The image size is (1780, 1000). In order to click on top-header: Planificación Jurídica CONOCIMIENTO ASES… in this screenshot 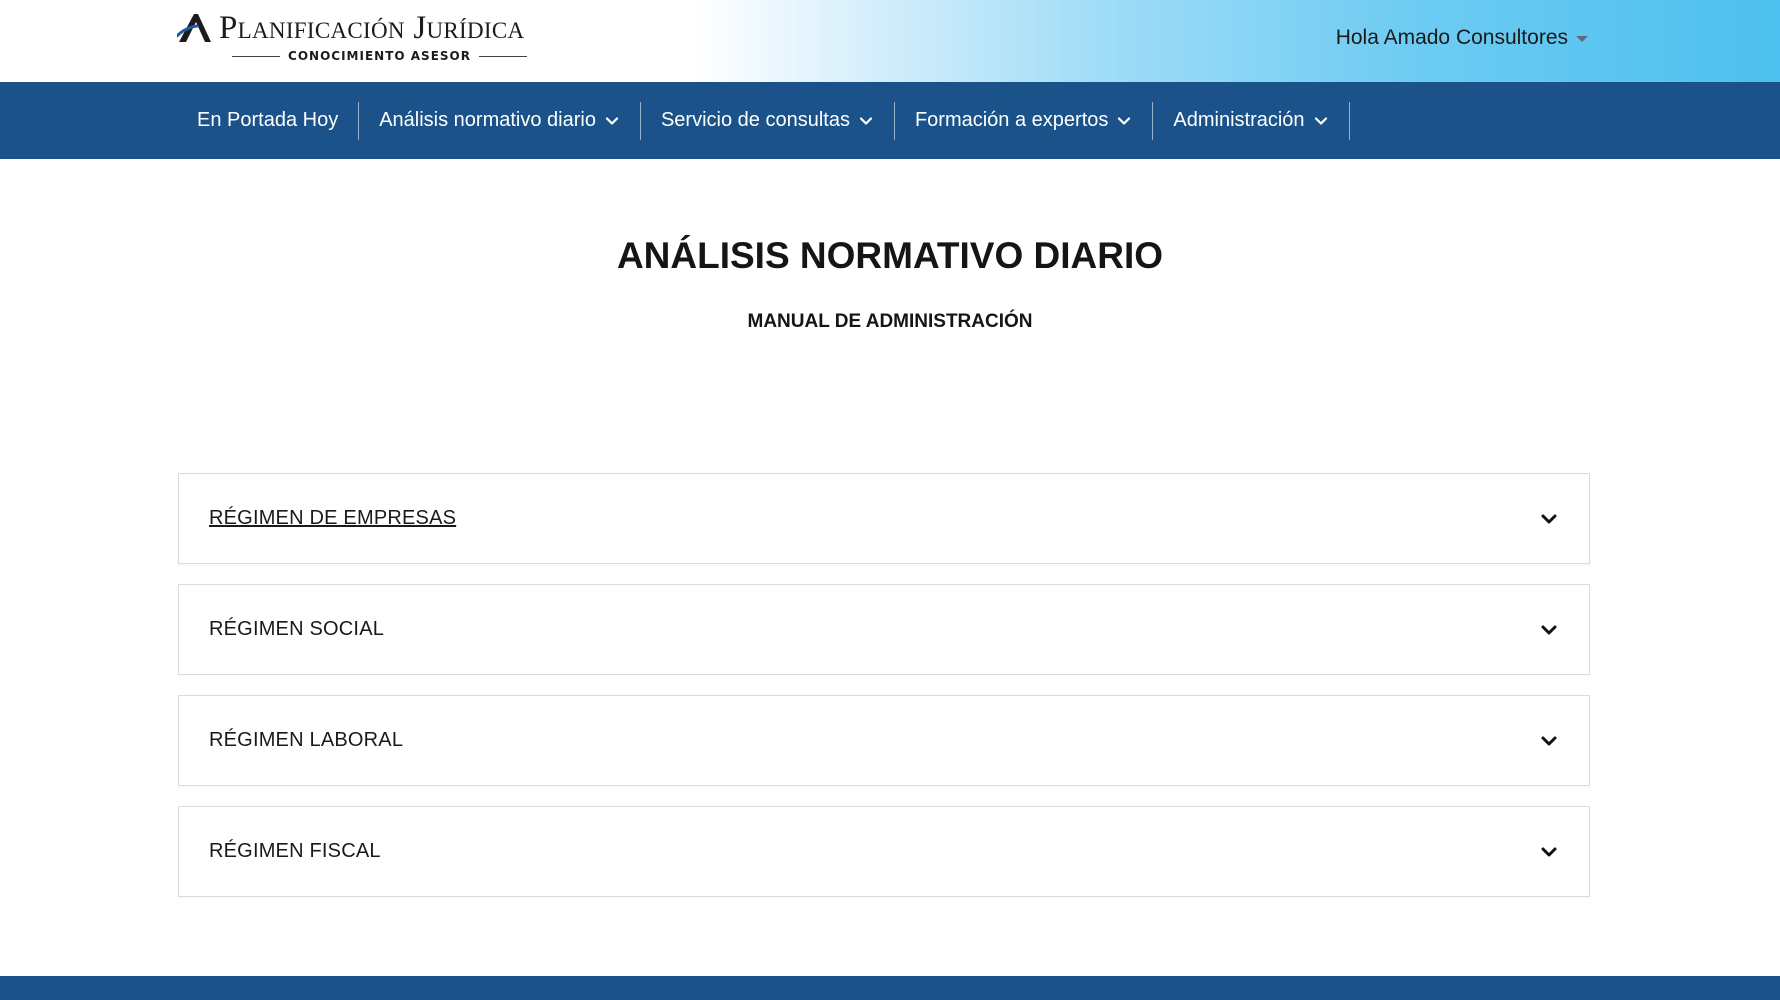, I will do `click(890, 41)`.